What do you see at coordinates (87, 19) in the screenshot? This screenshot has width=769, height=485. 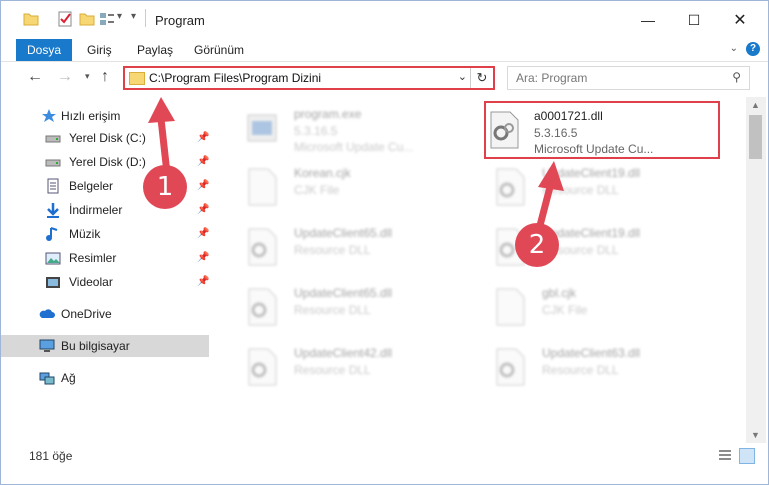 I see `new-folder-icon` at bounding box center [87, 19].